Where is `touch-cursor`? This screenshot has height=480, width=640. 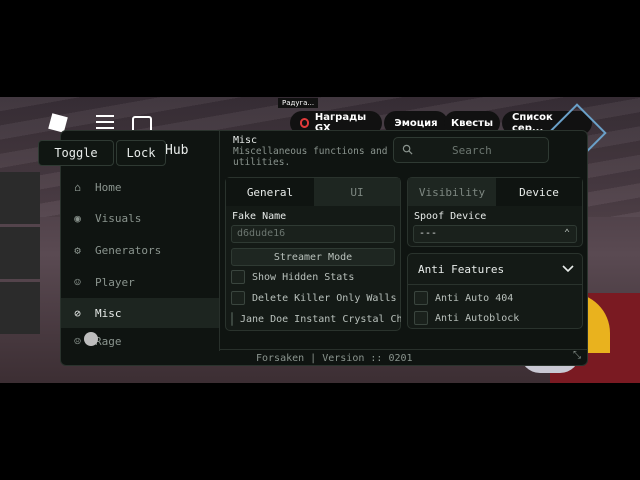 touch-cursor is located at coordinates (91, 339).